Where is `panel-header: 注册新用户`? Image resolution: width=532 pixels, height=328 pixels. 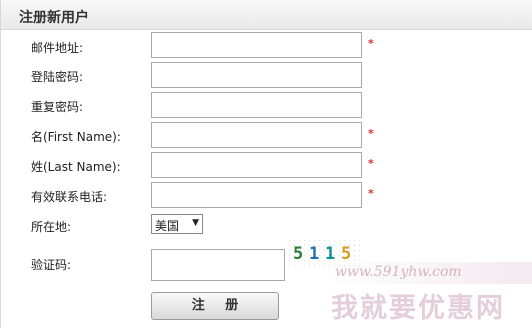
panel-header: 注册新用户 is located at coordinates (266, 15).